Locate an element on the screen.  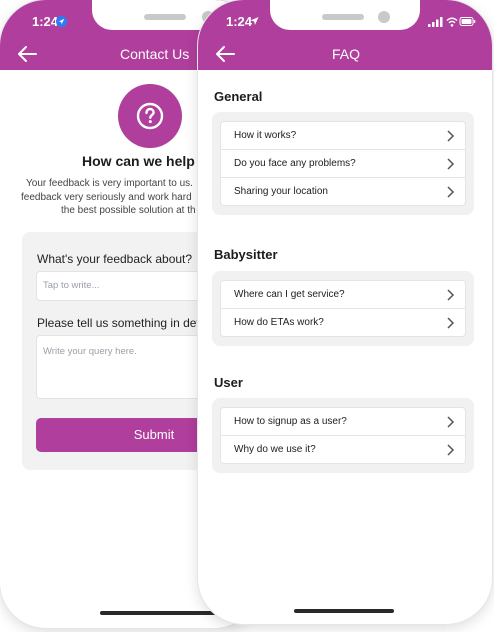
faq-item-label: How do ETAs work? is located at coordinates (279, 322).